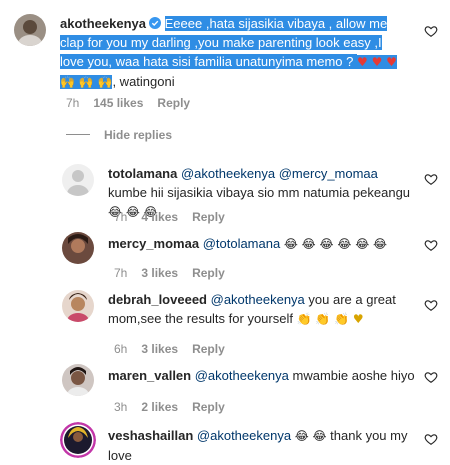  What do you see at coordinates (119, 135) in the screenshot?
I see `hide-replies-button: Hide replies` at bounding box center [119, 135].